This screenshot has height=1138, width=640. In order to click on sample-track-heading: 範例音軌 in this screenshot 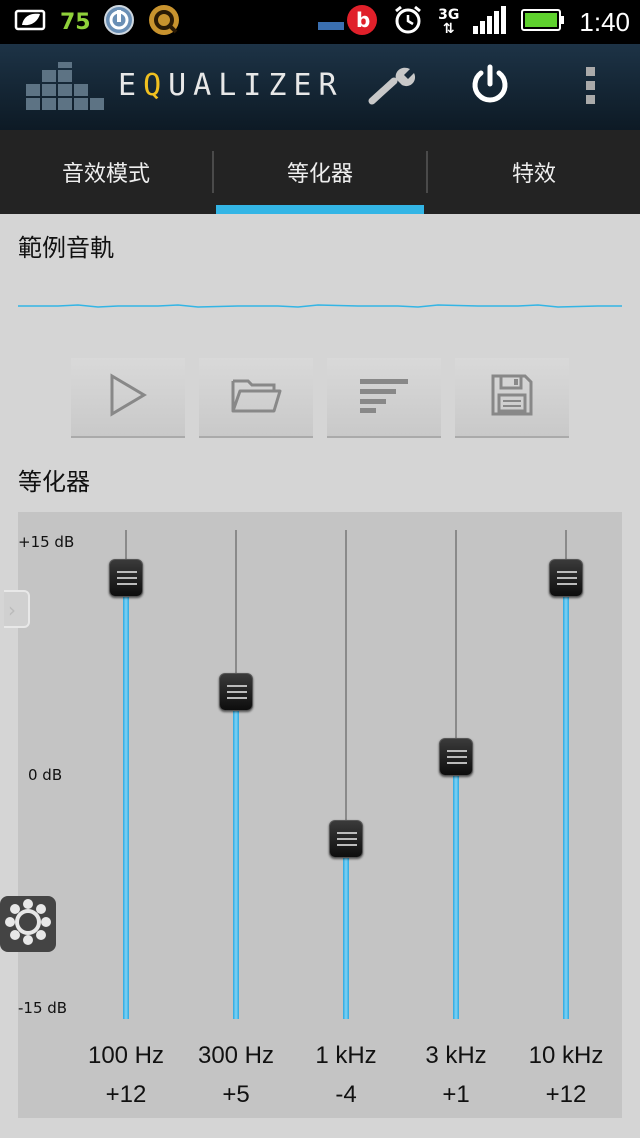, I will do `click(66, 248)`.